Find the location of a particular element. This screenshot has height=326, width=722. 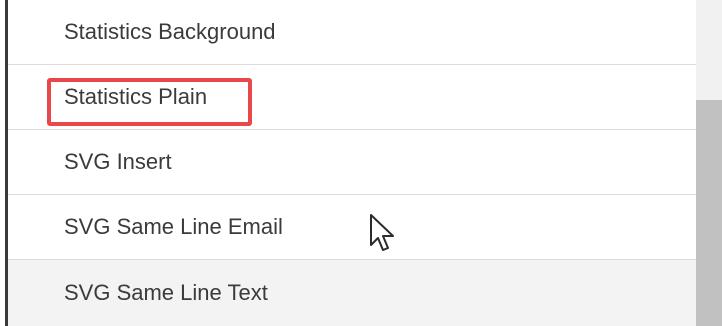

mouse-pointer-icon is located at coordinates (382, 232).